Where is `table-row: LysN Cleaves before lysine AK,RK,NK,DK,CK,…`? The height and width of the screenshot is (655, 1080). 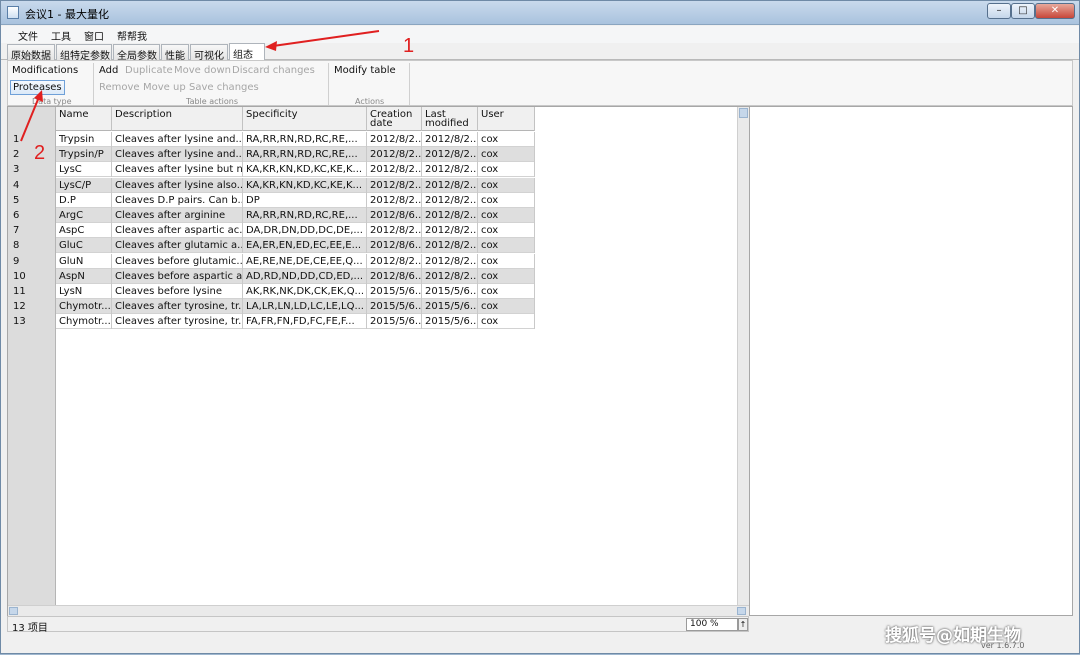 table-row: LysN Cleaves before lysine AK,RK,NK,DK,CK,… is located at coordinates (295, 291).